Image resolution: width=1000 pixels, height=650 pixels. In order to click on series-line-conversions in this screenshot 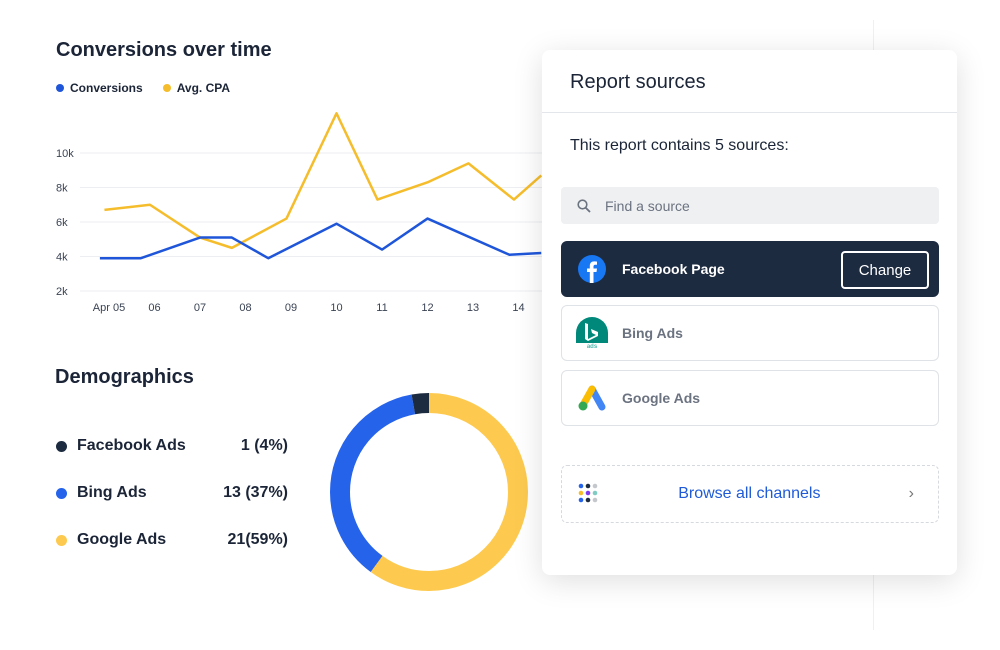, I will do `click(320, 238)`.